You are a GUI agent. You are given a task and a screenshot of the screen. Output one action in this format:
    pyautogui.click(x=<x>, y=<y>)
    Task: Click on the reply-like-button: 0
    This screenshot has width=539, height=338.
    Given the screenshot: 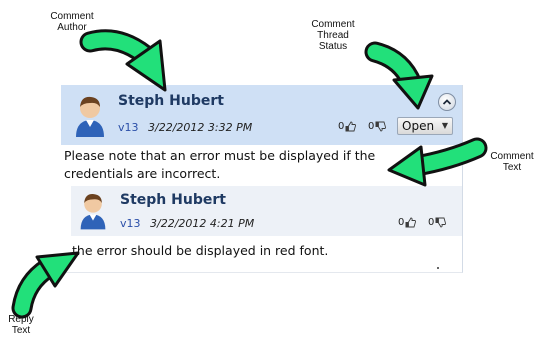 What is the action you would take?
    pyautogui.click(x=407, y=222)
    